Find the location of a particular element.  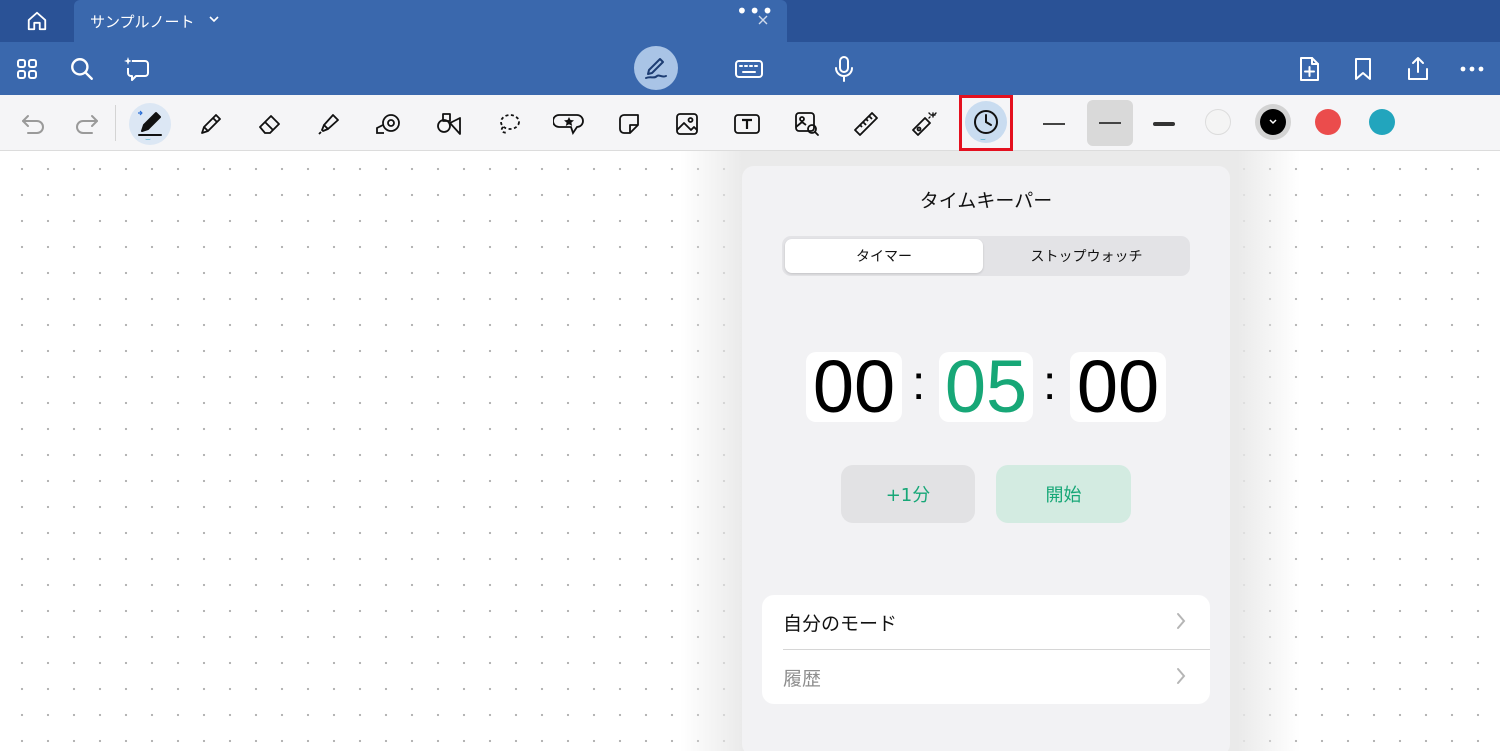

voice-mode-button is located at coordinates (844, 69).